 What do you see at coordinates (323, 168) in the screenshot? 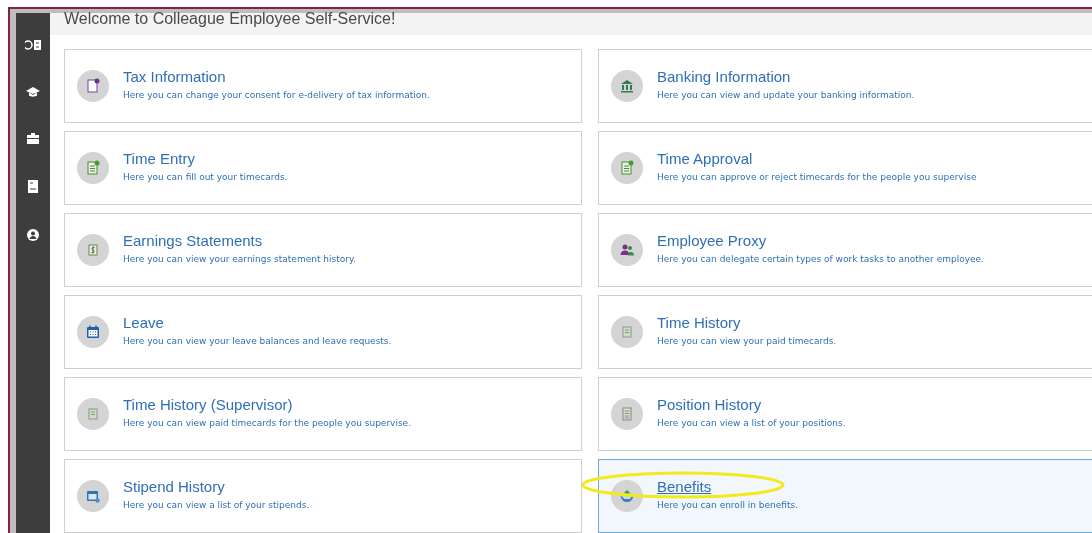
I see `menu-card: Time Entry Here you can fill out your timecards.` at bounding box center [323, 168].